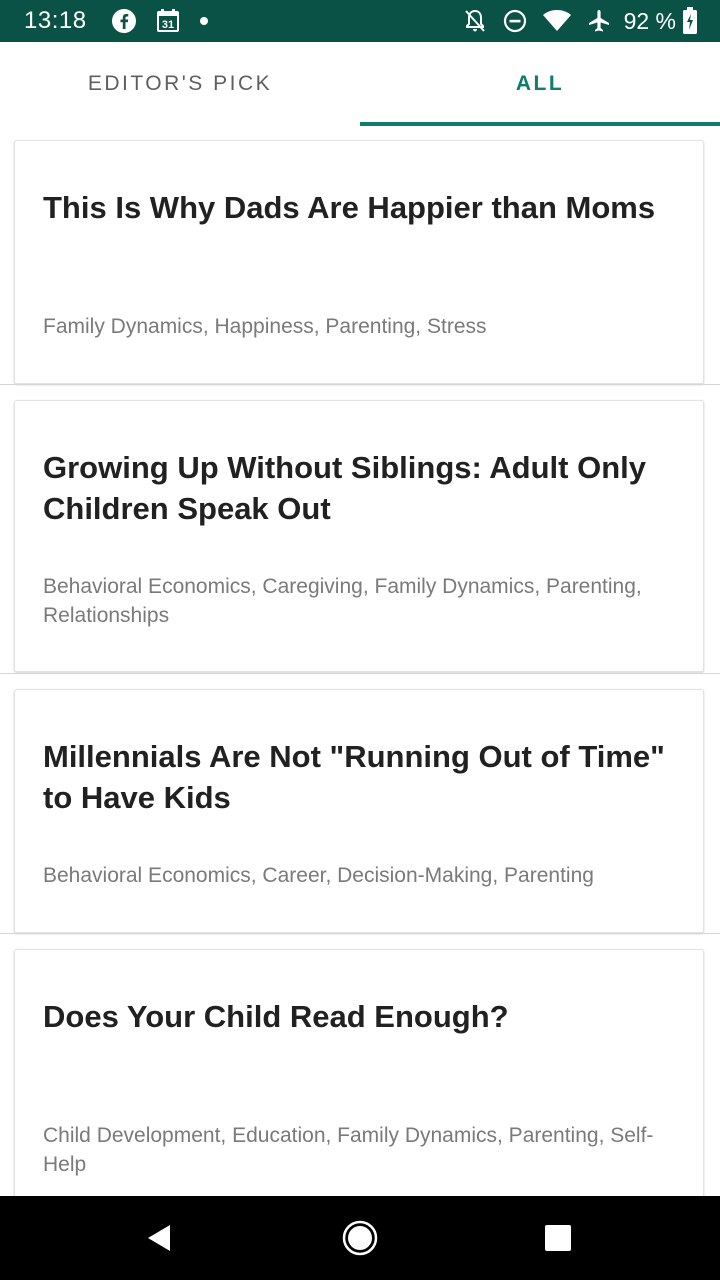 The image size is (720, 1280). Describe the element at coordinates (558, 1238) in the screenshot. I see `recents-icon` at that location.